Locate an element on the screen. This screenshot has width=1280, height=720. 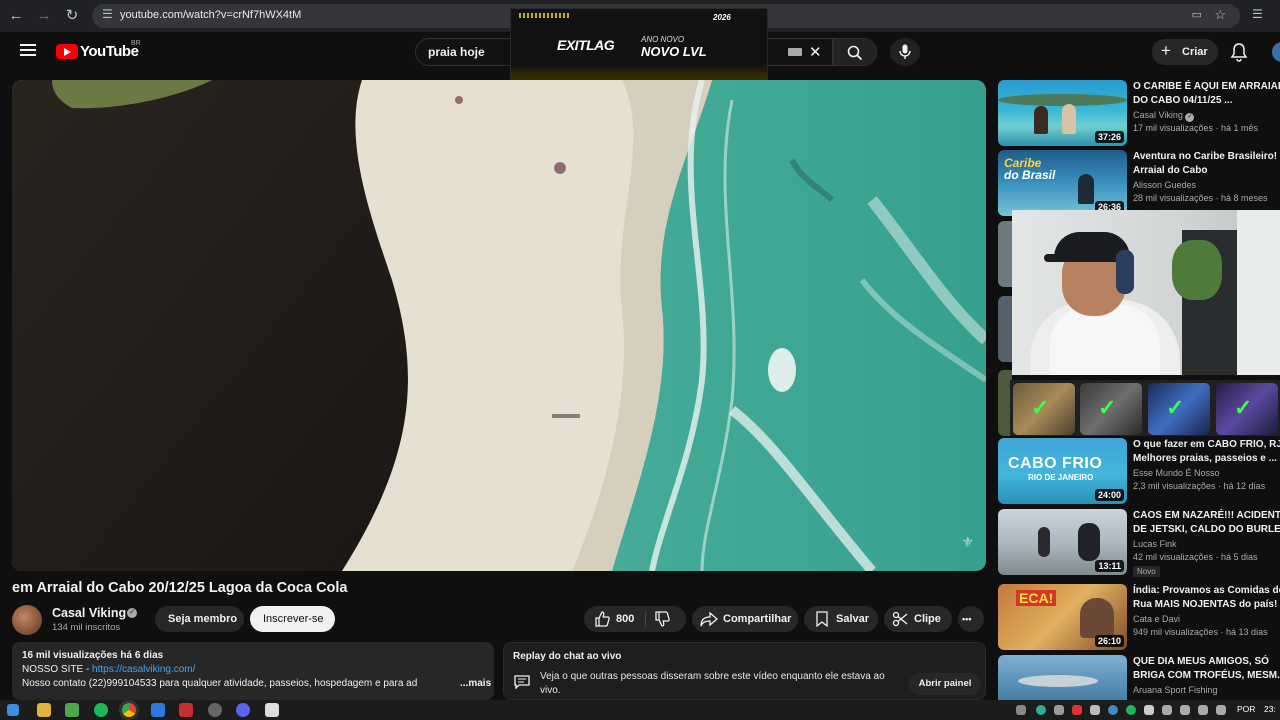
microphone-tray-icon is located at coordinates (1167, 710).